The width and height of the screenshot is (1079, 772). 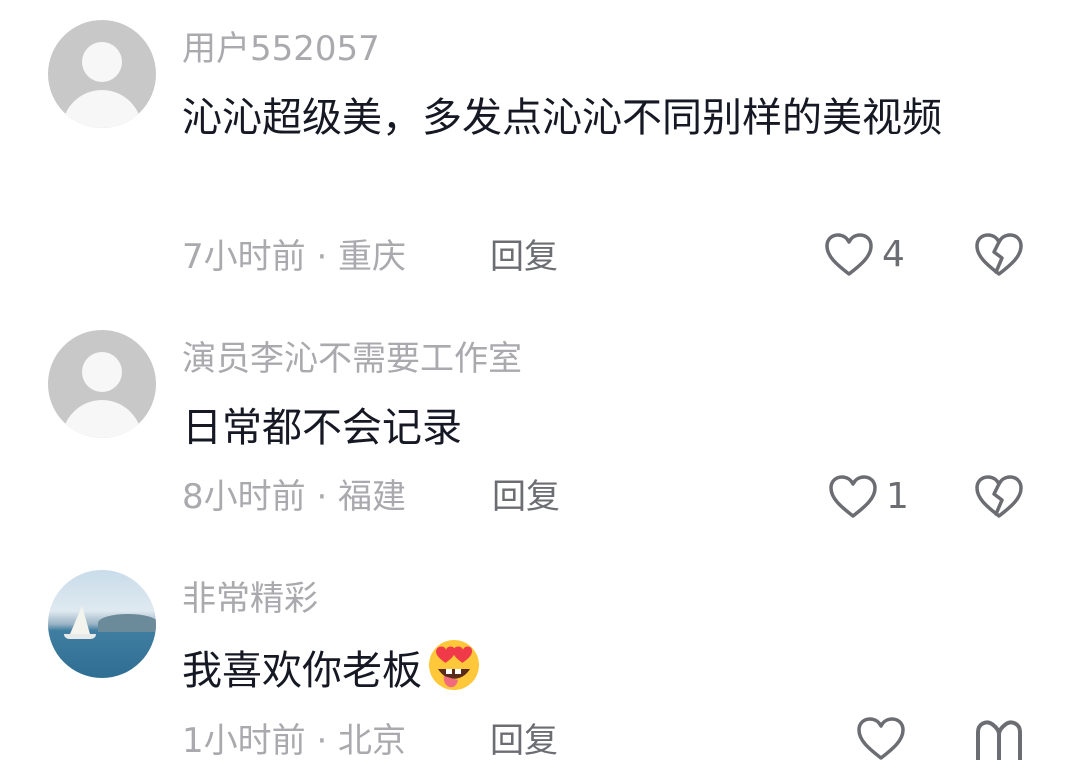 I want to click on sailboat-icon, so click(x=80, y=620).